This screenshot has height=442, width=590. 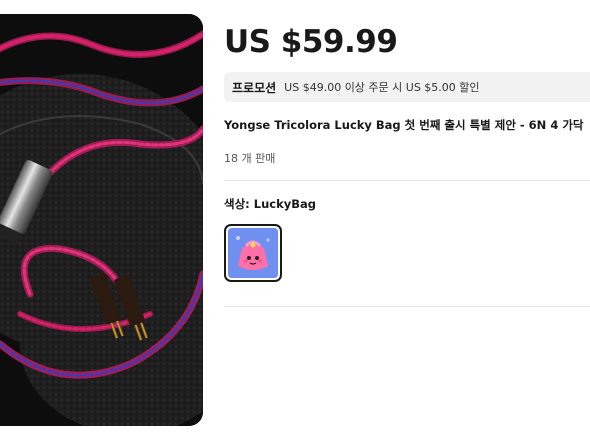 What do you see at coordinates (254, 87) in the screenshot?
I see `promotion-label: 프로모션` at bounding box center [254, 87].